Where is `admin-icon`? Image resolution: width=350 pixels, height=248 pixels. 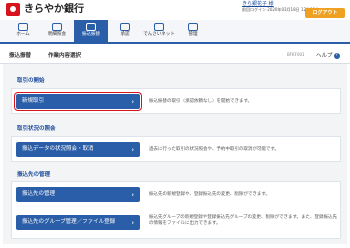 admin-icon is located at coordinates (193, 27).